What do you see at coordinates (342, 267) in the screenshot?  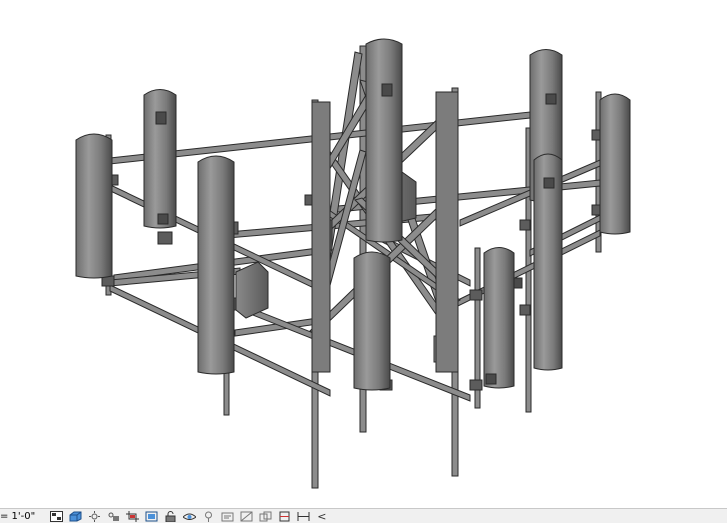 I see `equipment-boxes` at bounding box center [342, 267].